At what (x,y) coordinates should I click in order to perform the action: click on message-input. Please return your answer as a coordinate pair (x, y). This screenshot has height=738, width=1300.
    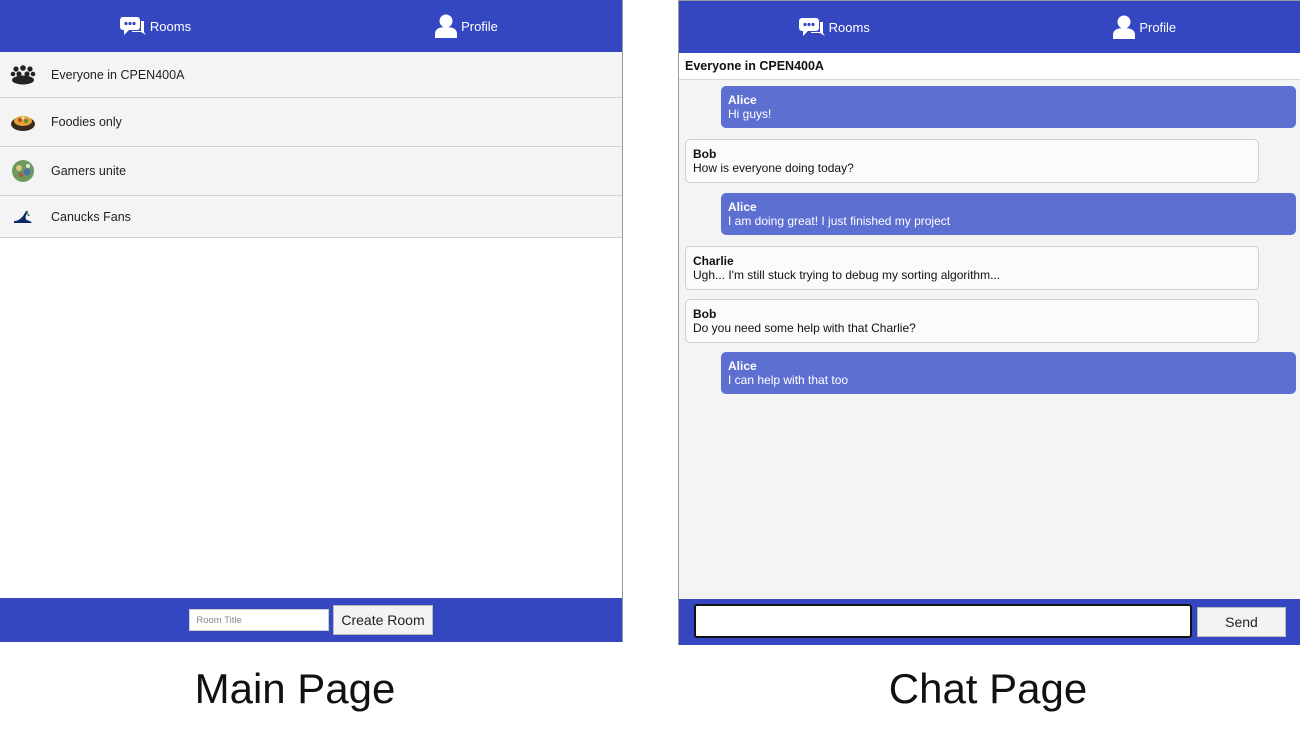
    Looking at the image, I should click on (943, 621).